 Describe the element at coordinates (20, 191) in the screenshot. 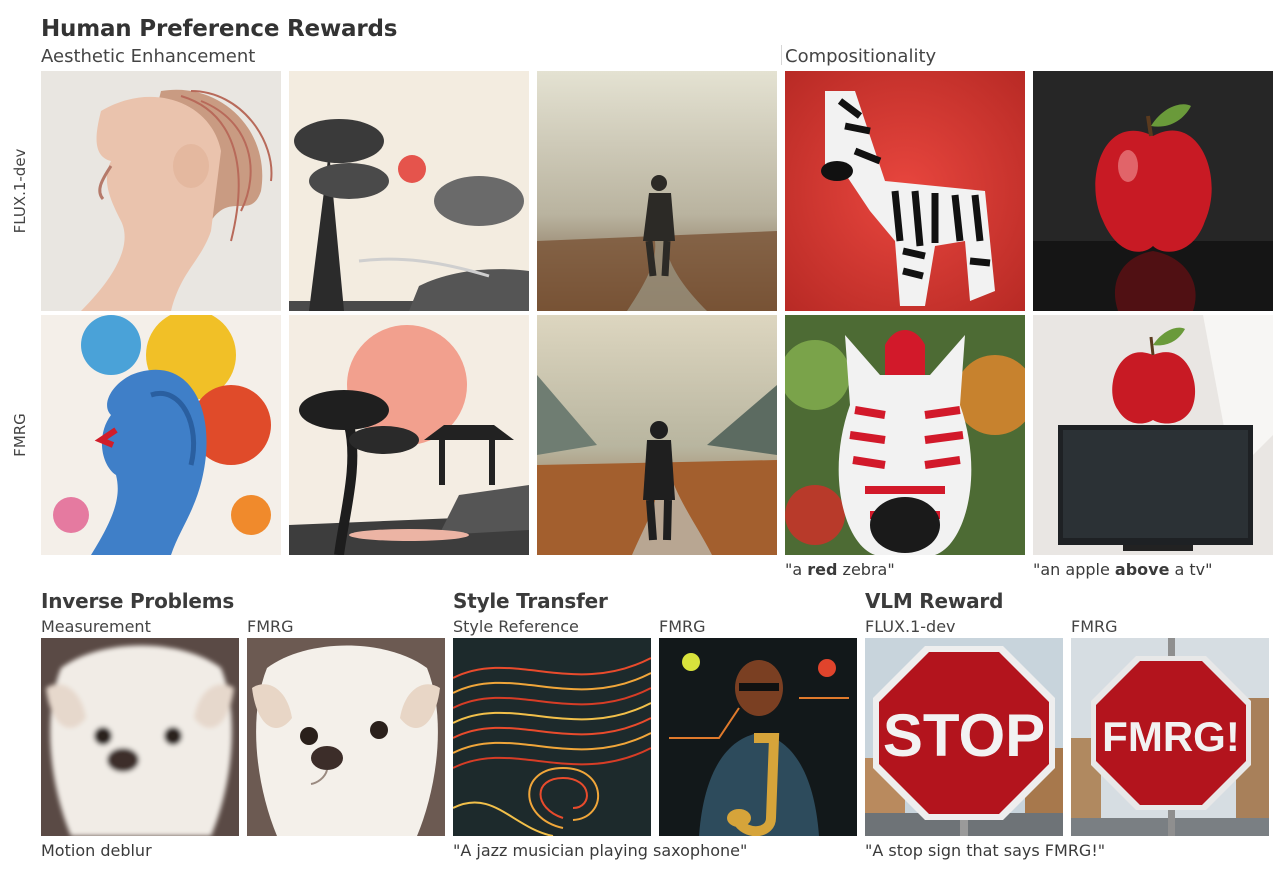

I see `row-label-top: FLUX.1-dev` at that location.